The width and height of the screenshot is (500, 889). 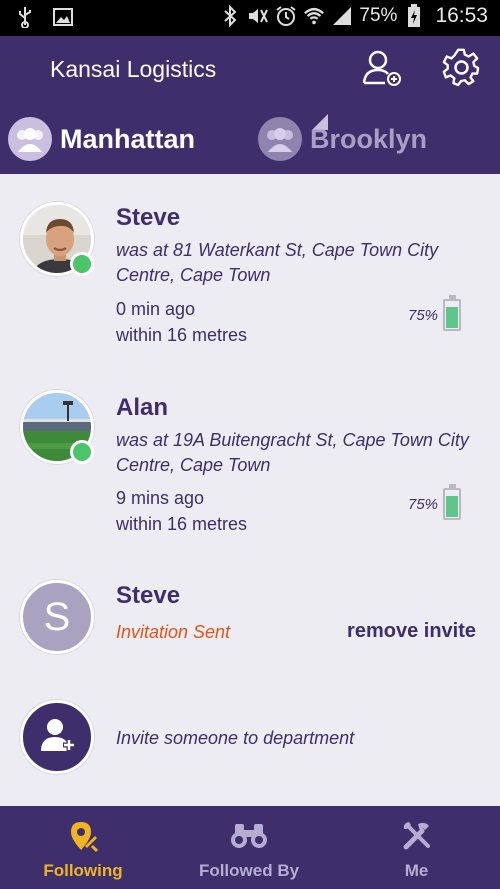 I want to click on invite-prompt: Invite someone to department, so click(x=235, y=738).